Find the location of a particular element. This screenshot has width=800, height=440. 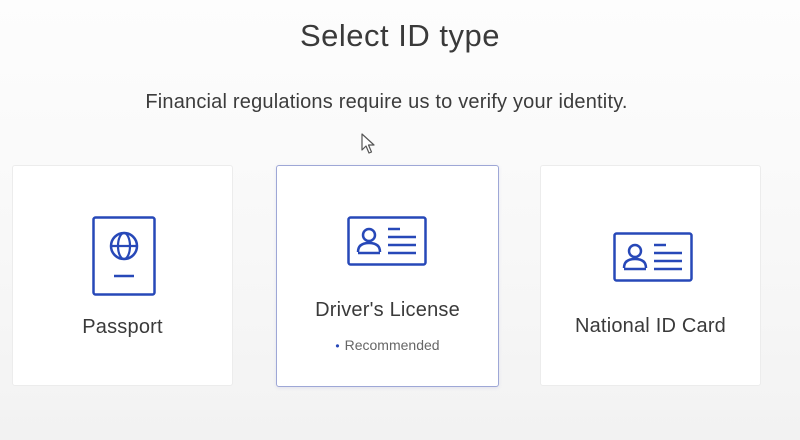

id-option-passport: Passport is located at coordinates (122, 275).